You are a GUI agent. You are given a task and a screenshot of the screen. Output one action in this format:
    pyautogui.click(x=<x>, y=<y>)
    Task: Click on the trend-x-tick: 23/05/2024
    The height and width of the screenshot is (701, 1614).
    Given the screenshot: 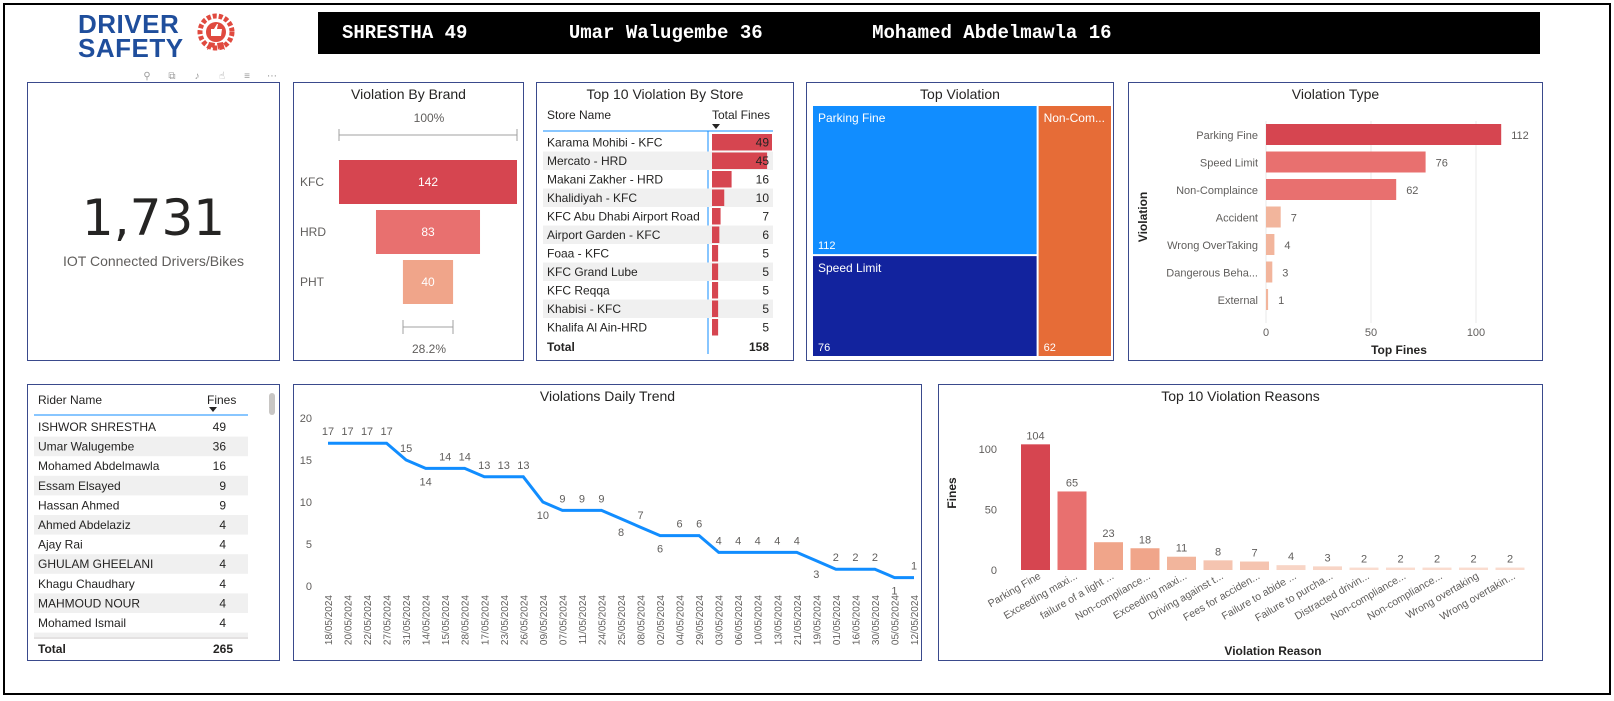 What is the action you would take?
    pyautogui.click(x=505, y=620)
    